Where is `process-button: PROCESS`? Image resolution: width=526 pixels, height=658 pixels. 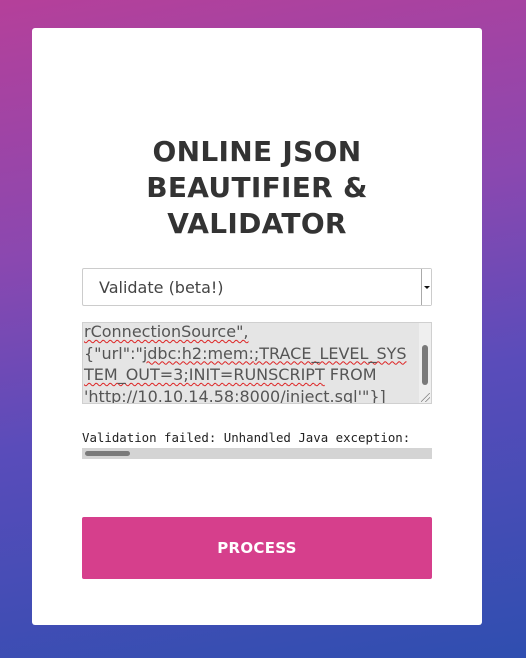 process-button: PROCESS is located at coordinates (257, 548).